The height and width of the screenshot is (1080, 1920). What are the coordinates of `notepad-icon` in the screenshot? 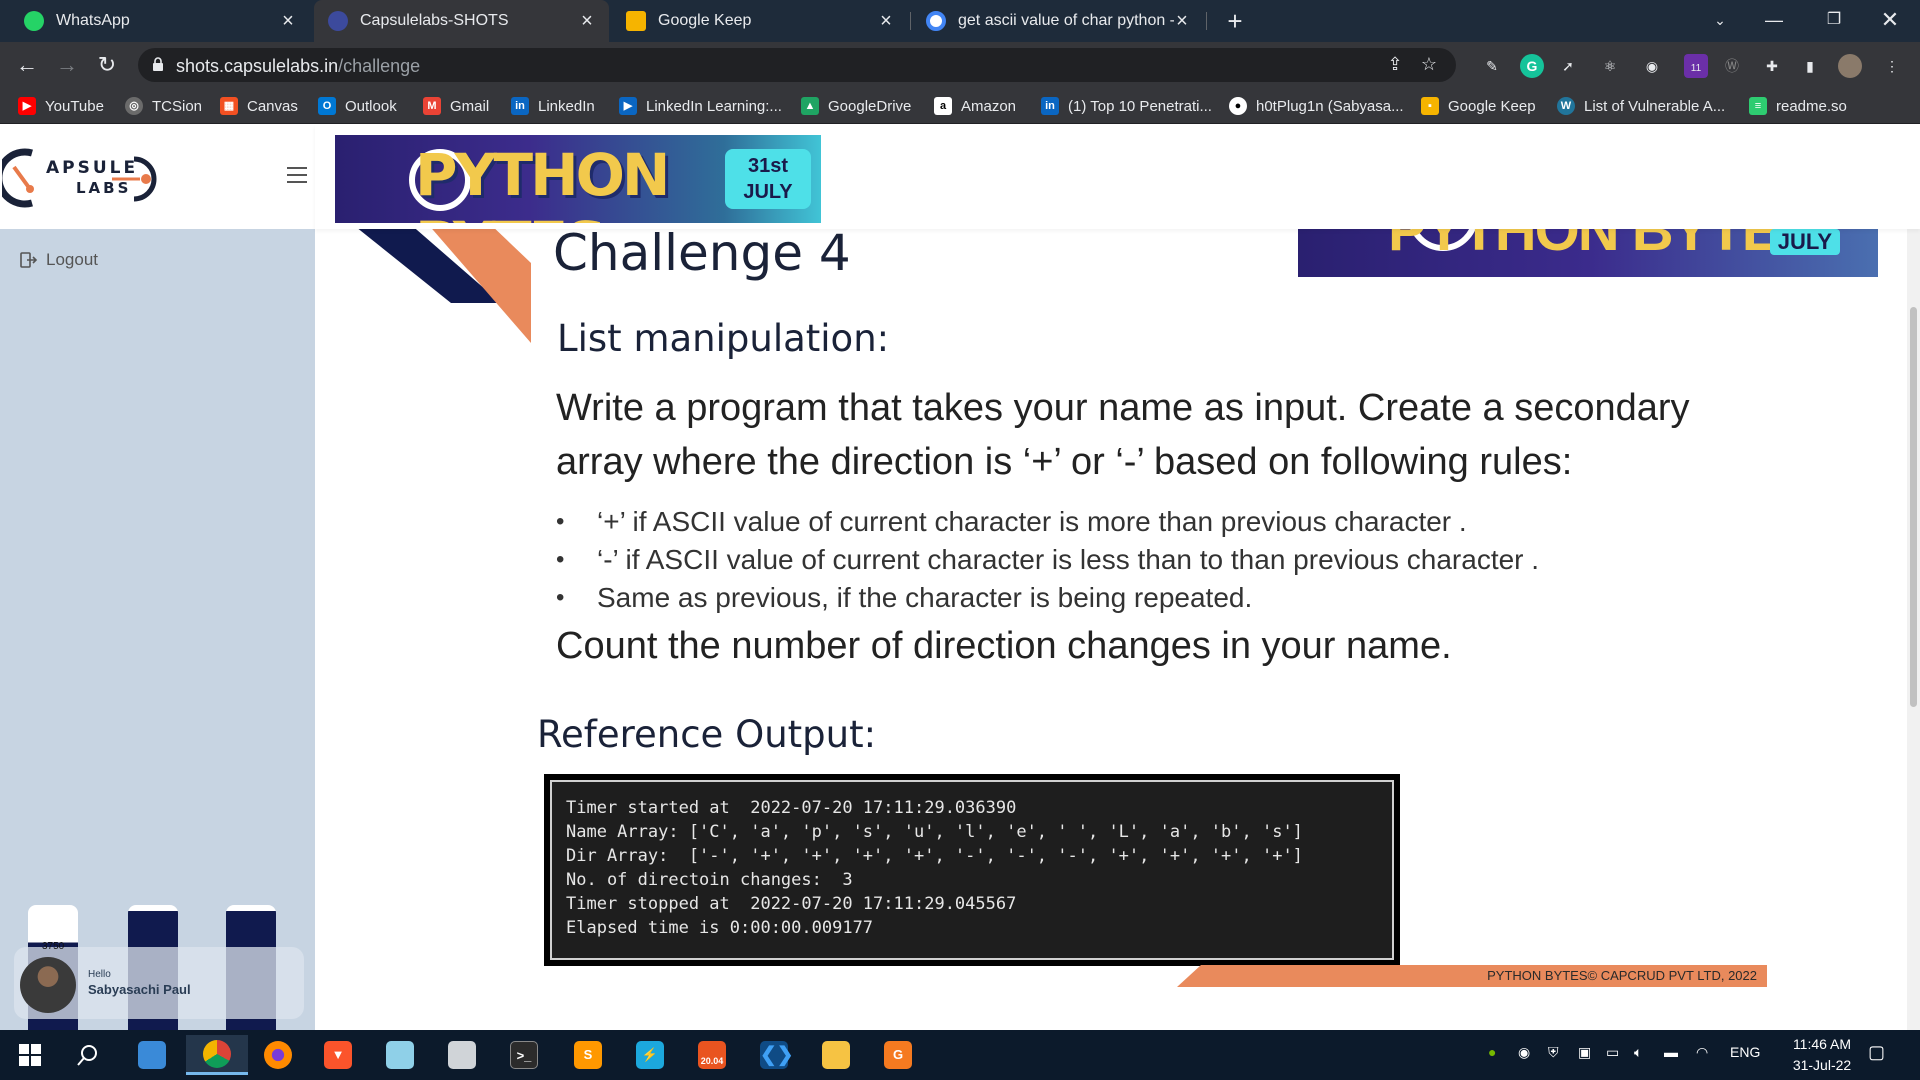 It's located at (400, 1055).